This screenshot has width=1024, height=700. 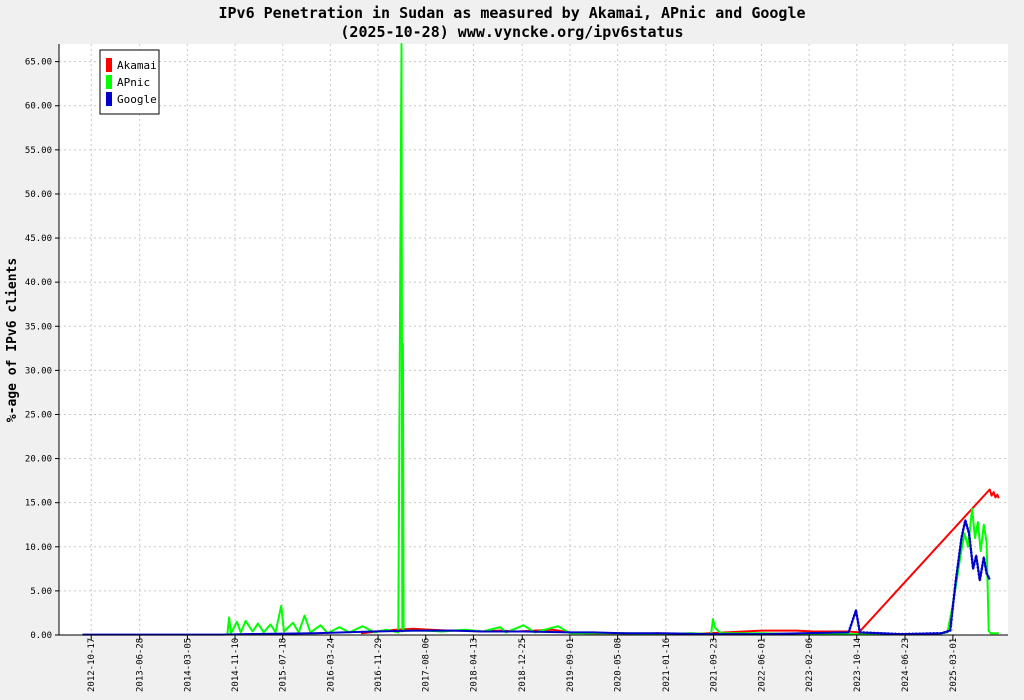 I want to click on x-tick-label: 2016-03-24, so click(x=331, y=665).